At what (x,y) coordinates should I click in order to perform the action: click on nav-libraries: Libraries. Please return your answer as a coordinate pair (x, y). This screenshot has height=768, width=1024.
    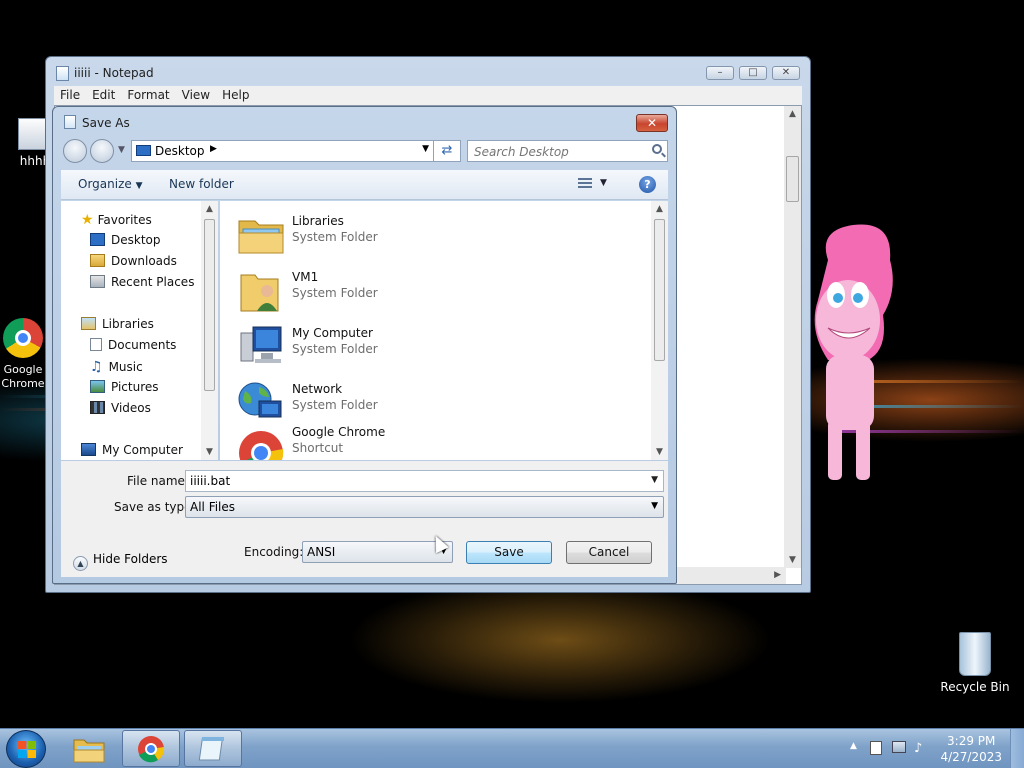
    Looking at the image, I should click on (117, 324).